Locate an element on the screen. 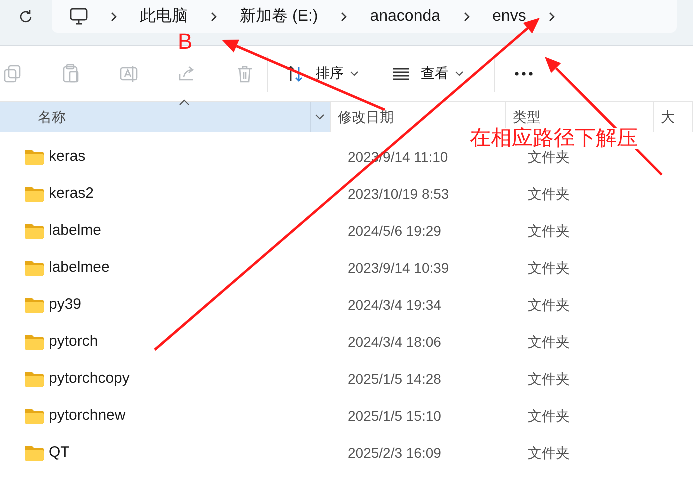  file-name: labelmee is located at coordinates (196, 268).